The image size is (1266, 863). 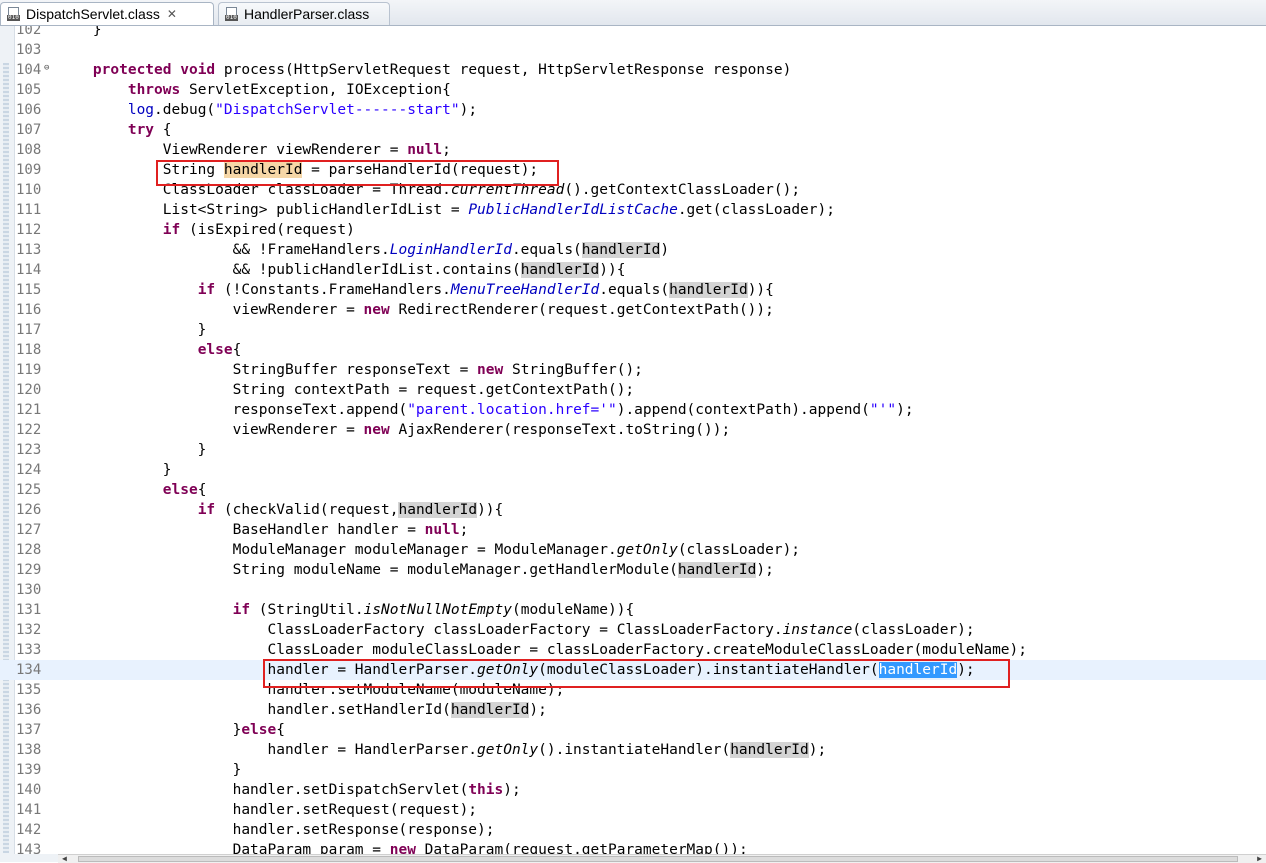 I want to click on code-token: responseText.append(, so click(x=233, y=410).